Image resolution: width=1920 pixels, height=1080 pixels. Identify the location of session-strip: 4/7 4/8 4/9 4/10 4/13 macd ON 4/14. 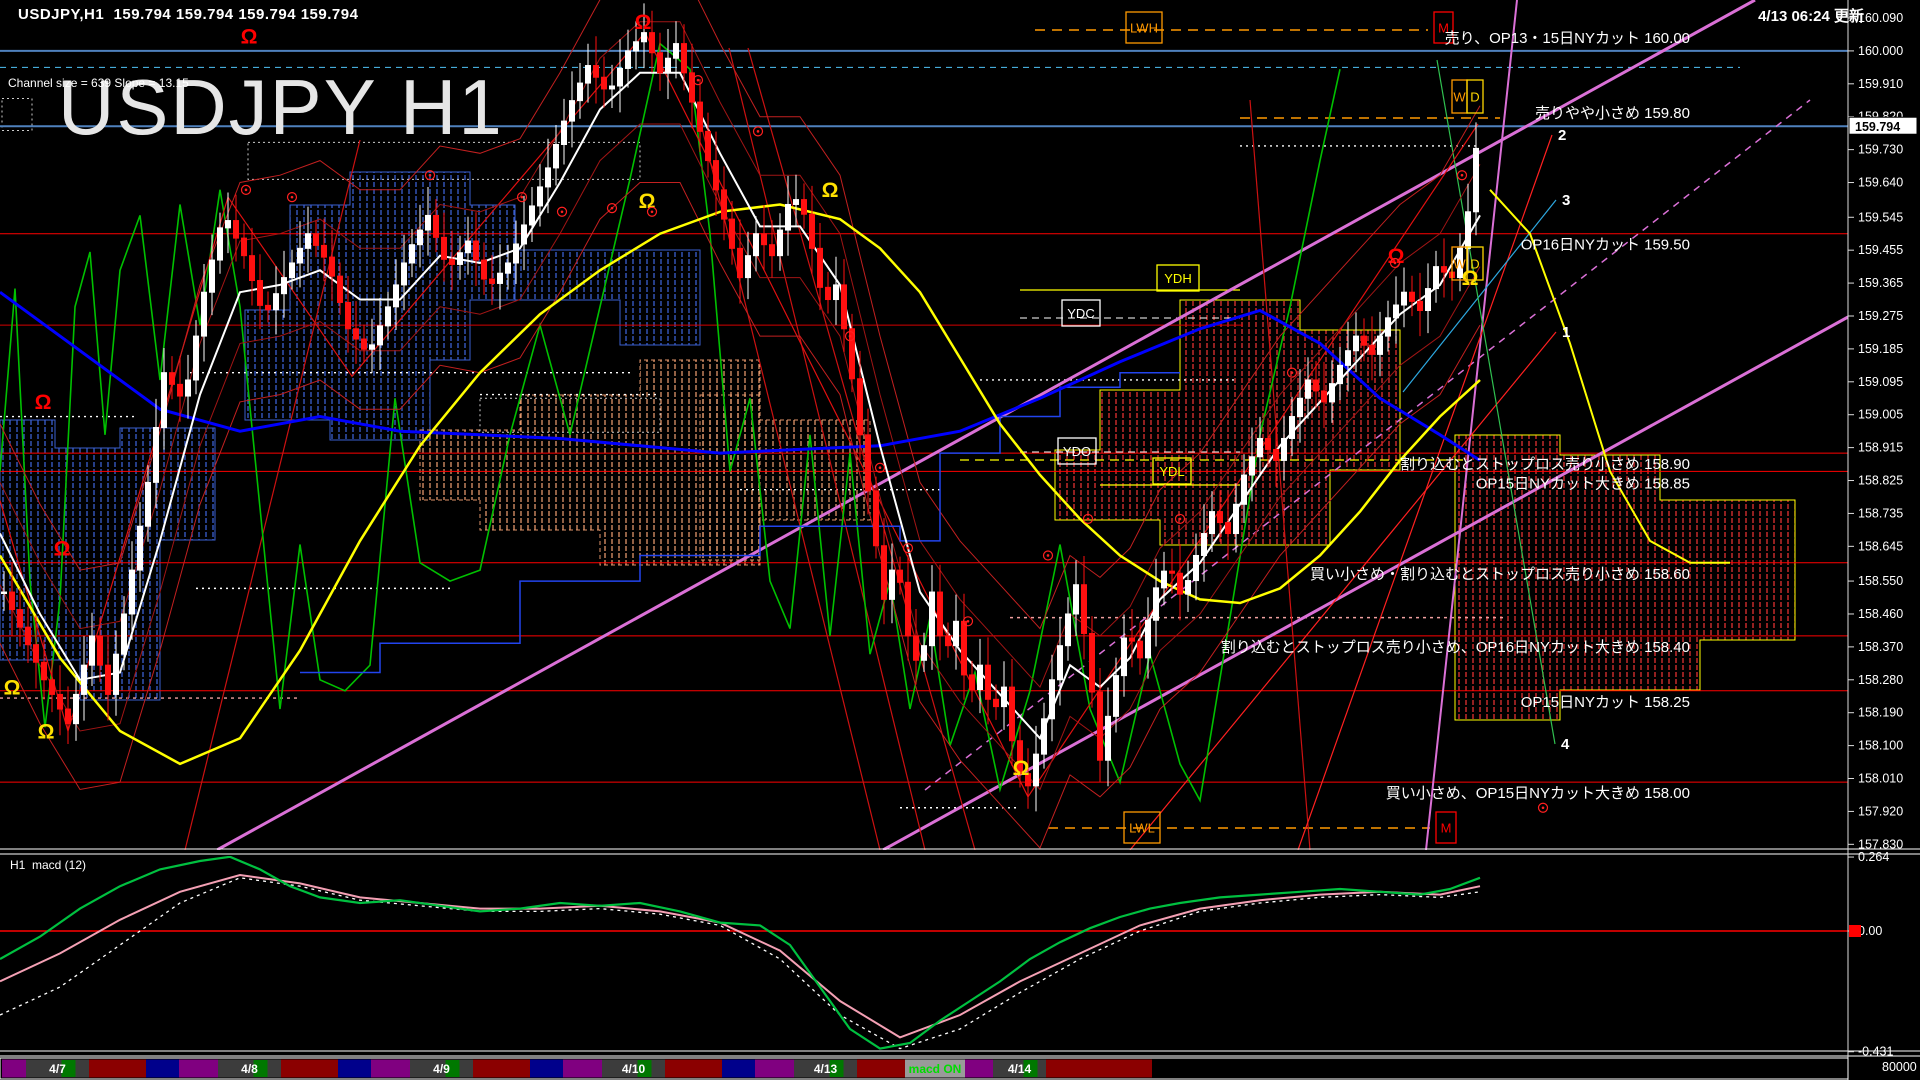
(924, 1068).